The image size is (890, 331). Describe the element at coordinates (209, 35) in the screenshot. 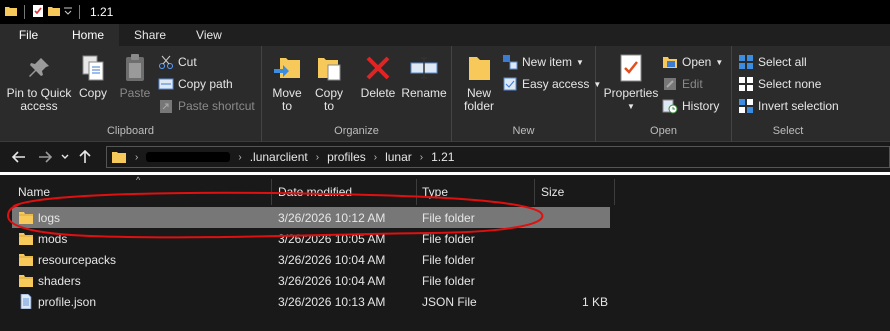

I see `tab-view: View` at that location.